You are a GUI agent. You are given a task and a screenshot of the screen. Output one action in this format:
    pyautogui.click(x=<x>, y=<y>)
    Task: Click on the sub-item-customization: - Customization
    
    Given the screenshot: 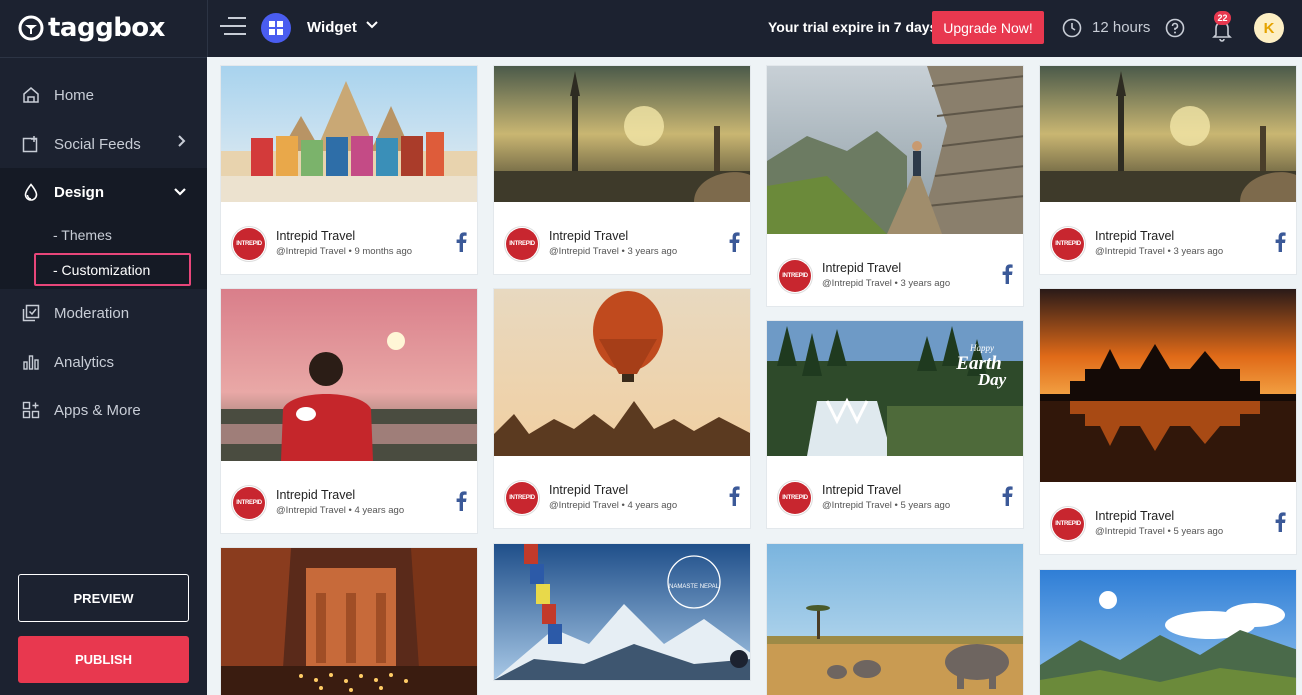 What is the action you would take?
    pyautogui.click(x=101, y=270)
    